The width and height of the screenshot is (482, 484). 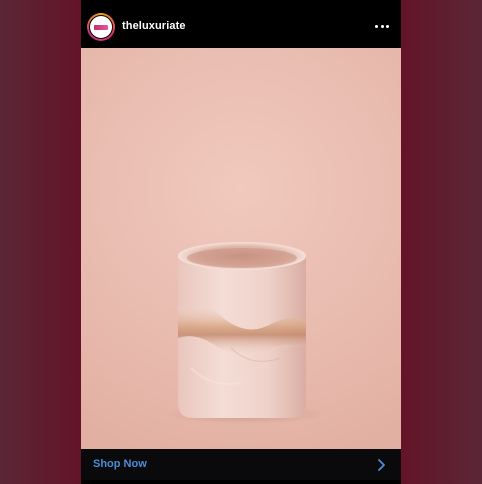 What do you see at coordinates (246, 333) in the screenshot?
I see `candle-holder-illustration` at bounding box center [246, 333].